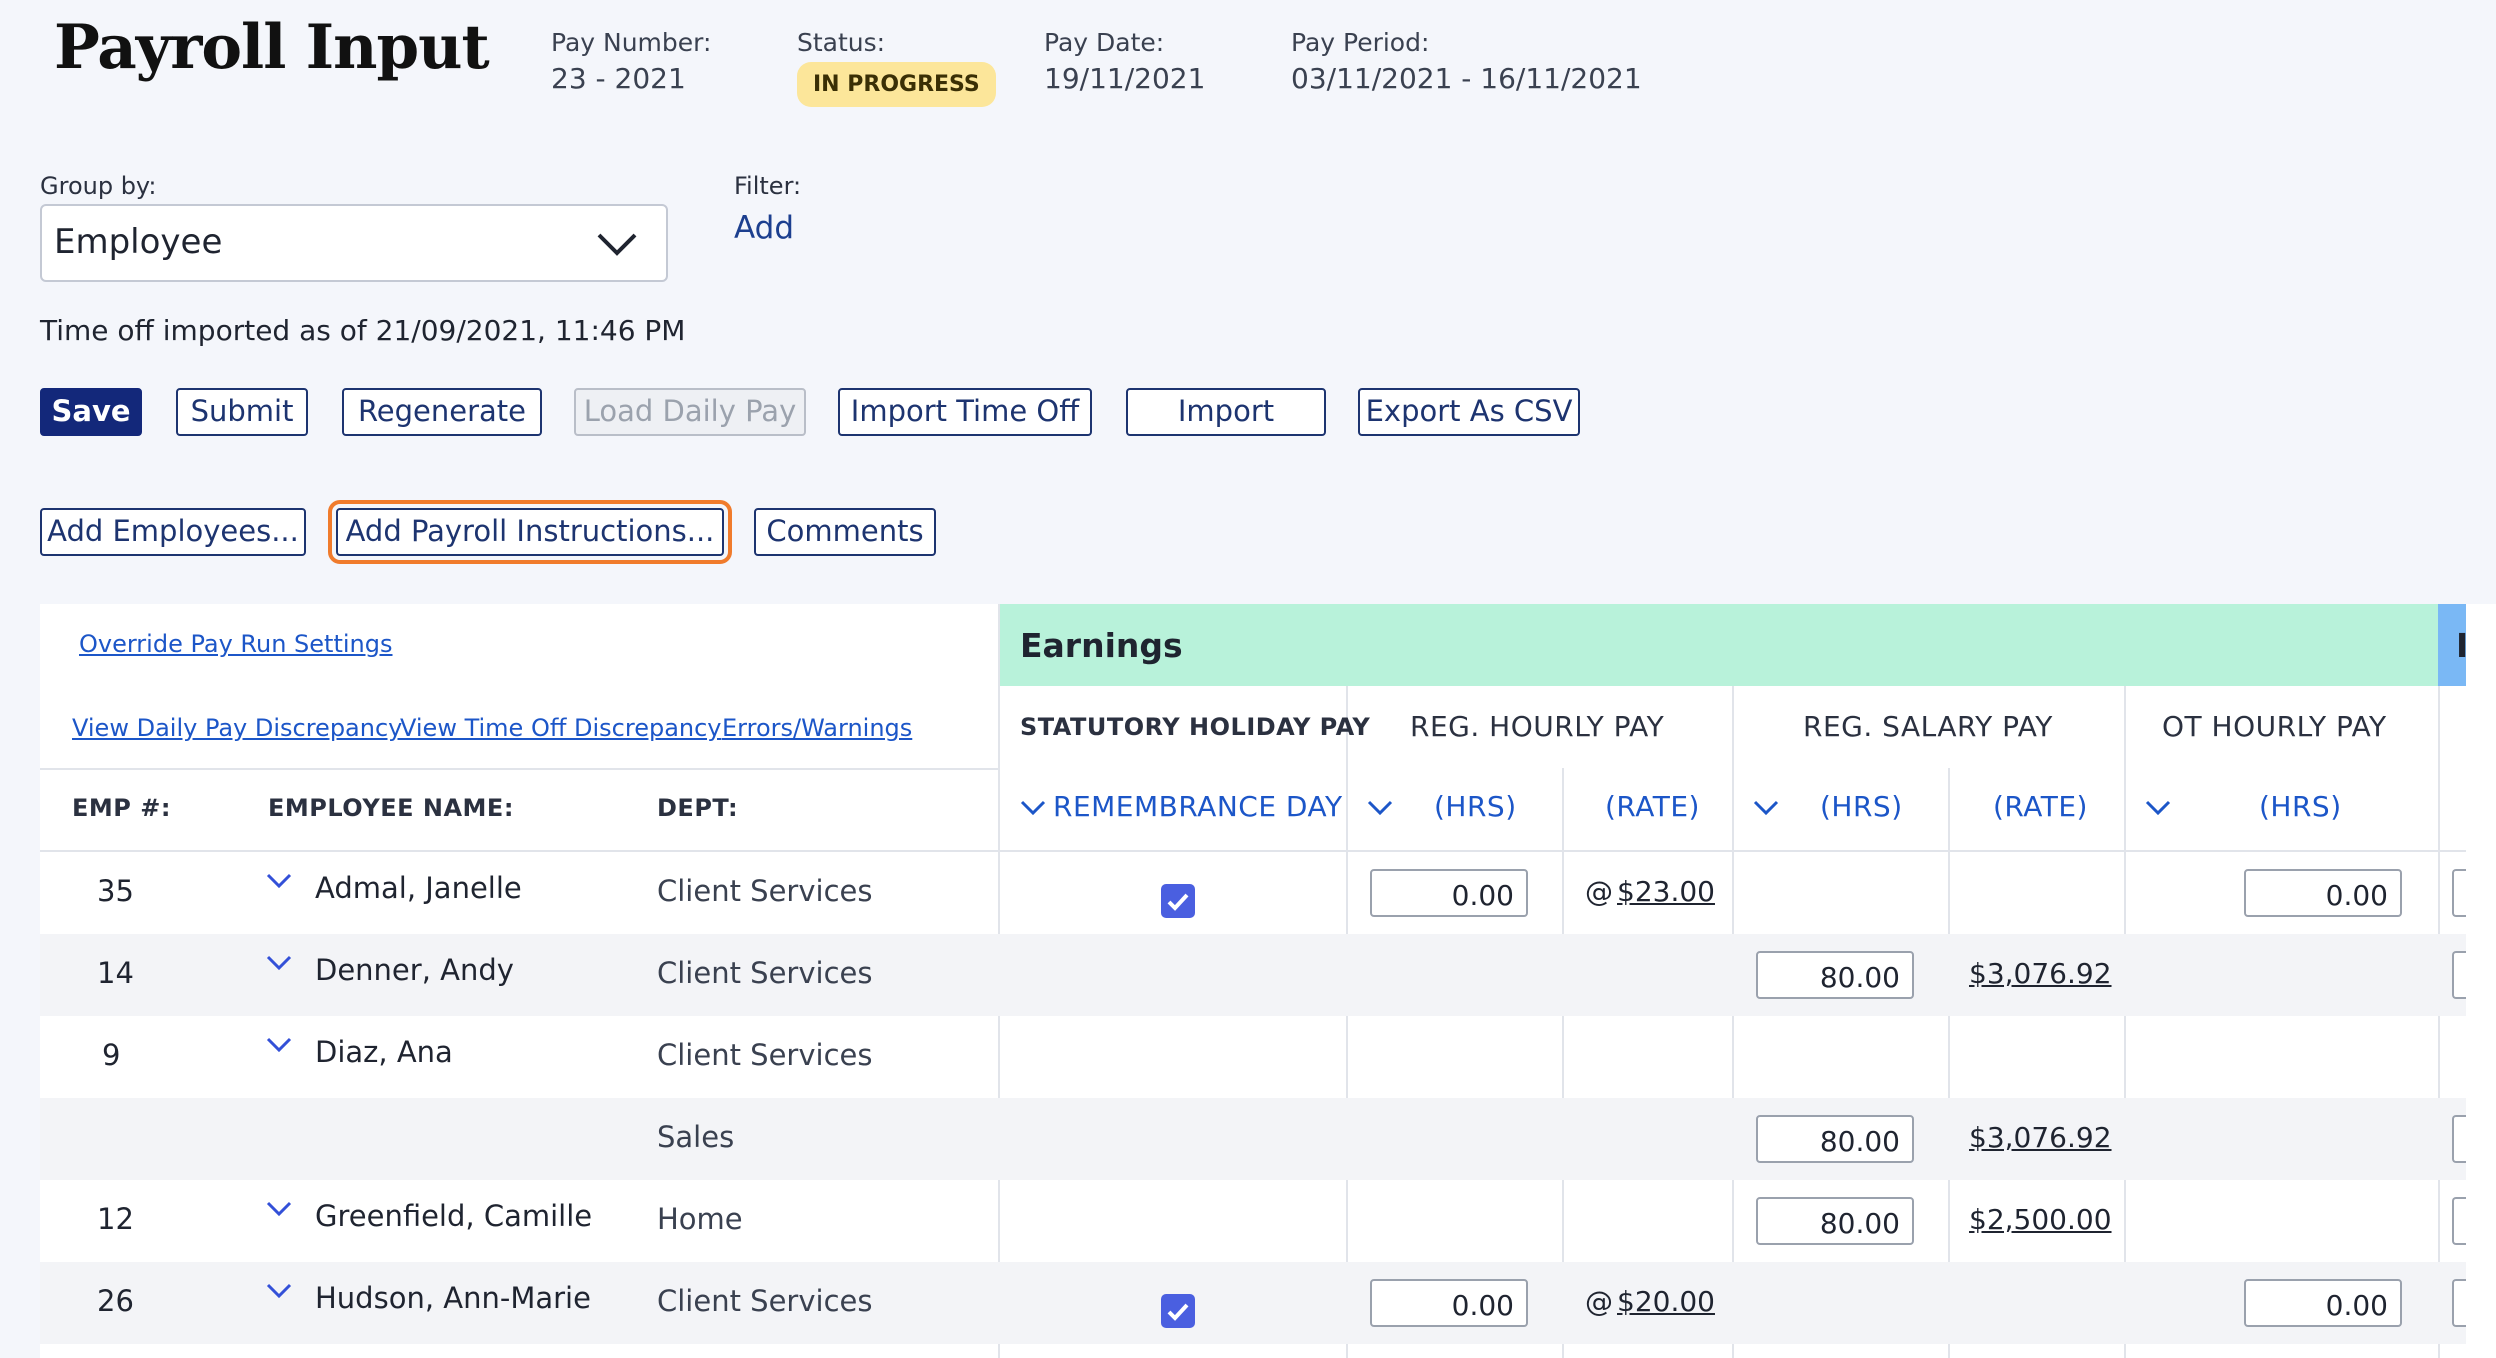  What do you see at coordinates (391, 808) in the screenshot?
I see `column-header-name: EMPLOYEE NAME:` at bounding box center [391, 808].